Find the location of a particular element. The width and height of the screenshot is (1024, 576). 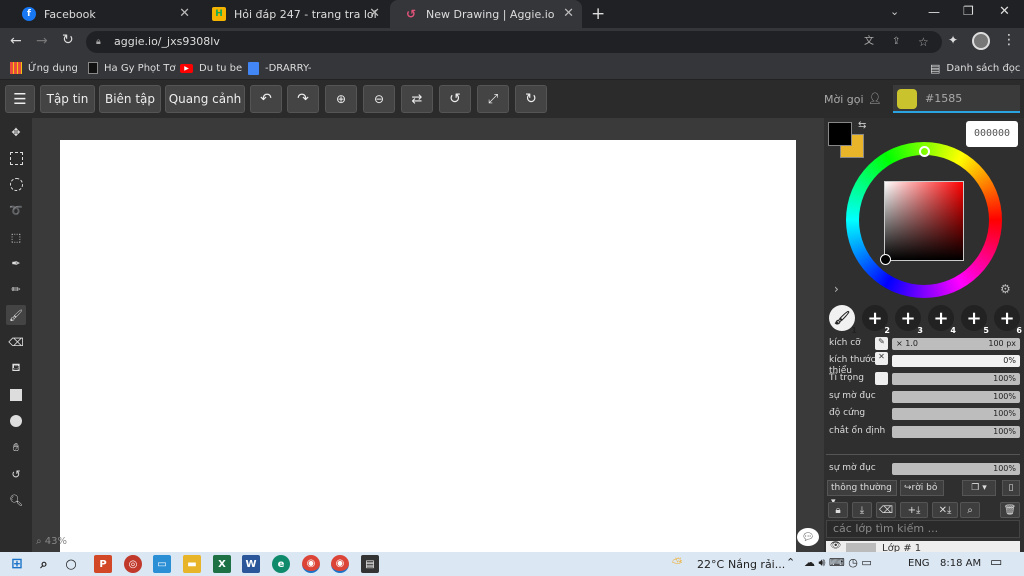

merge-down-icon: ⤓ is located at coordinates (862, 510).